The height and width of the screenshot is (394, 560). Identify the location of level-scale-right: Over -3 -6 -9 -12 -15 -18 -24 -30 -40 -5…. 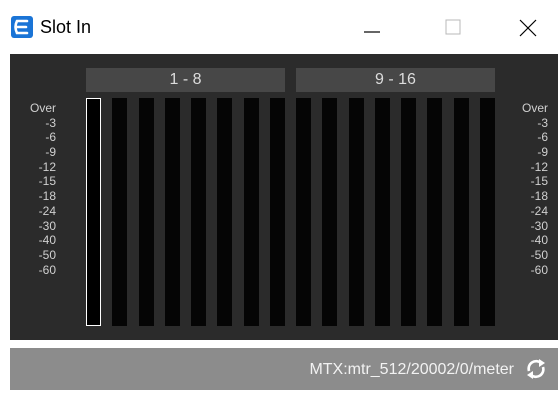
(530, 216).